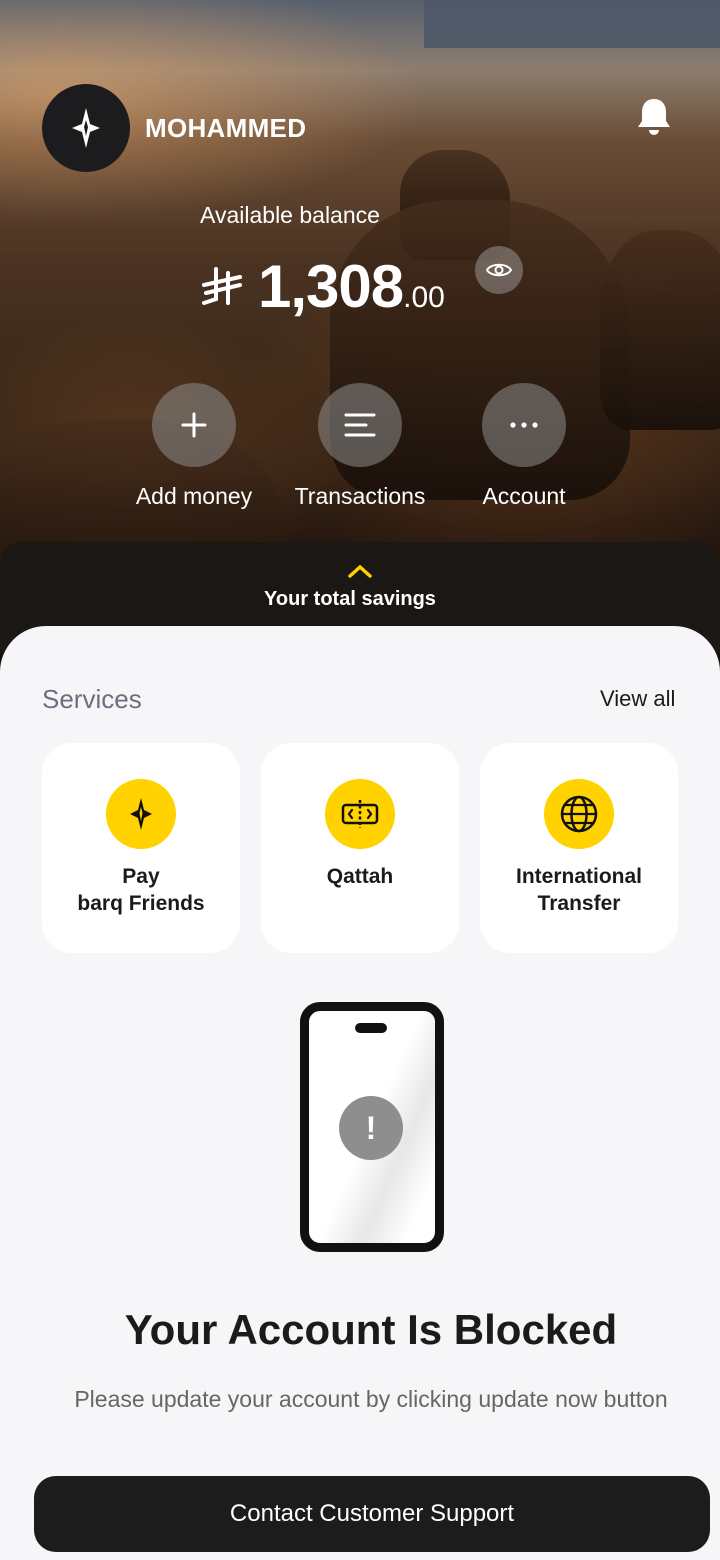  Describe the element at coordinates (371, 1028) in the screenshot. I see `phone-notch` at that location.